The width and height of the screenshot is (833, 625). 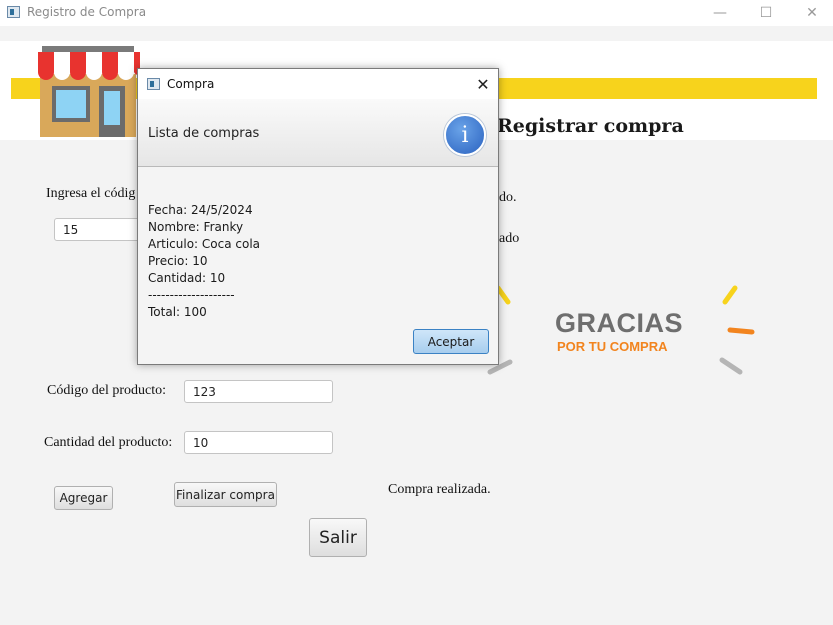 What do you see at coordinates (465, 135) in the screenshot?
I see `info-icon: i` at bounding box center [465, 135].